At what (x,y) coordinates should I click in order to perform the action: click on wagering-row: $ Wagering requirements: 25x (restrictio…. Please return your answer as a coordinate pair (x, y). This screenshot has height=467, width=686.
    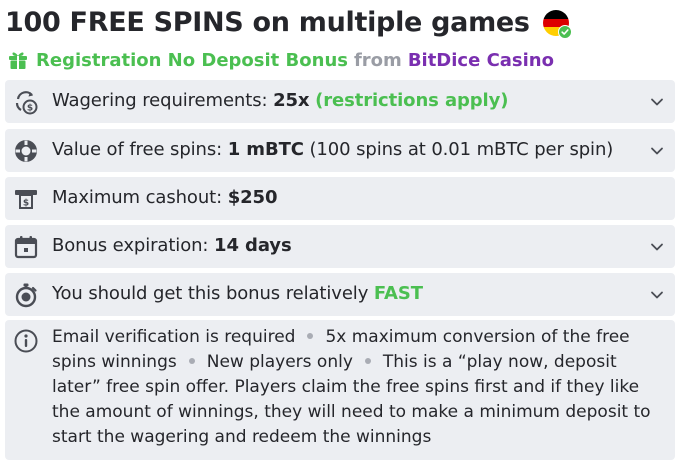
    Looking at the image, I should click on (340, 101).